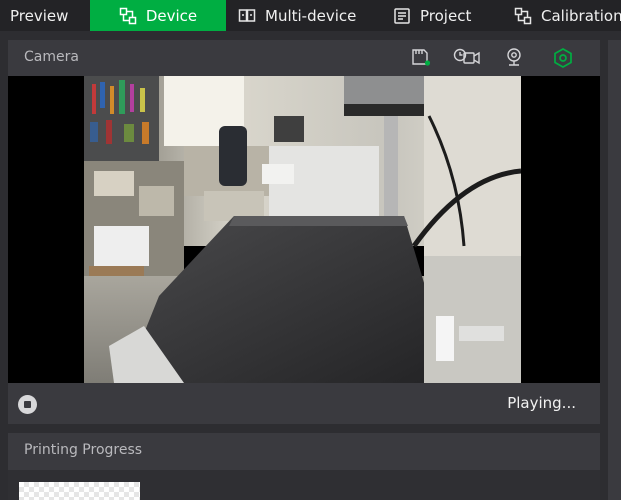 Image resolution: width=621 pixels, height=500 pixels. I want to click on tab-device: Device, so click(158, 15).